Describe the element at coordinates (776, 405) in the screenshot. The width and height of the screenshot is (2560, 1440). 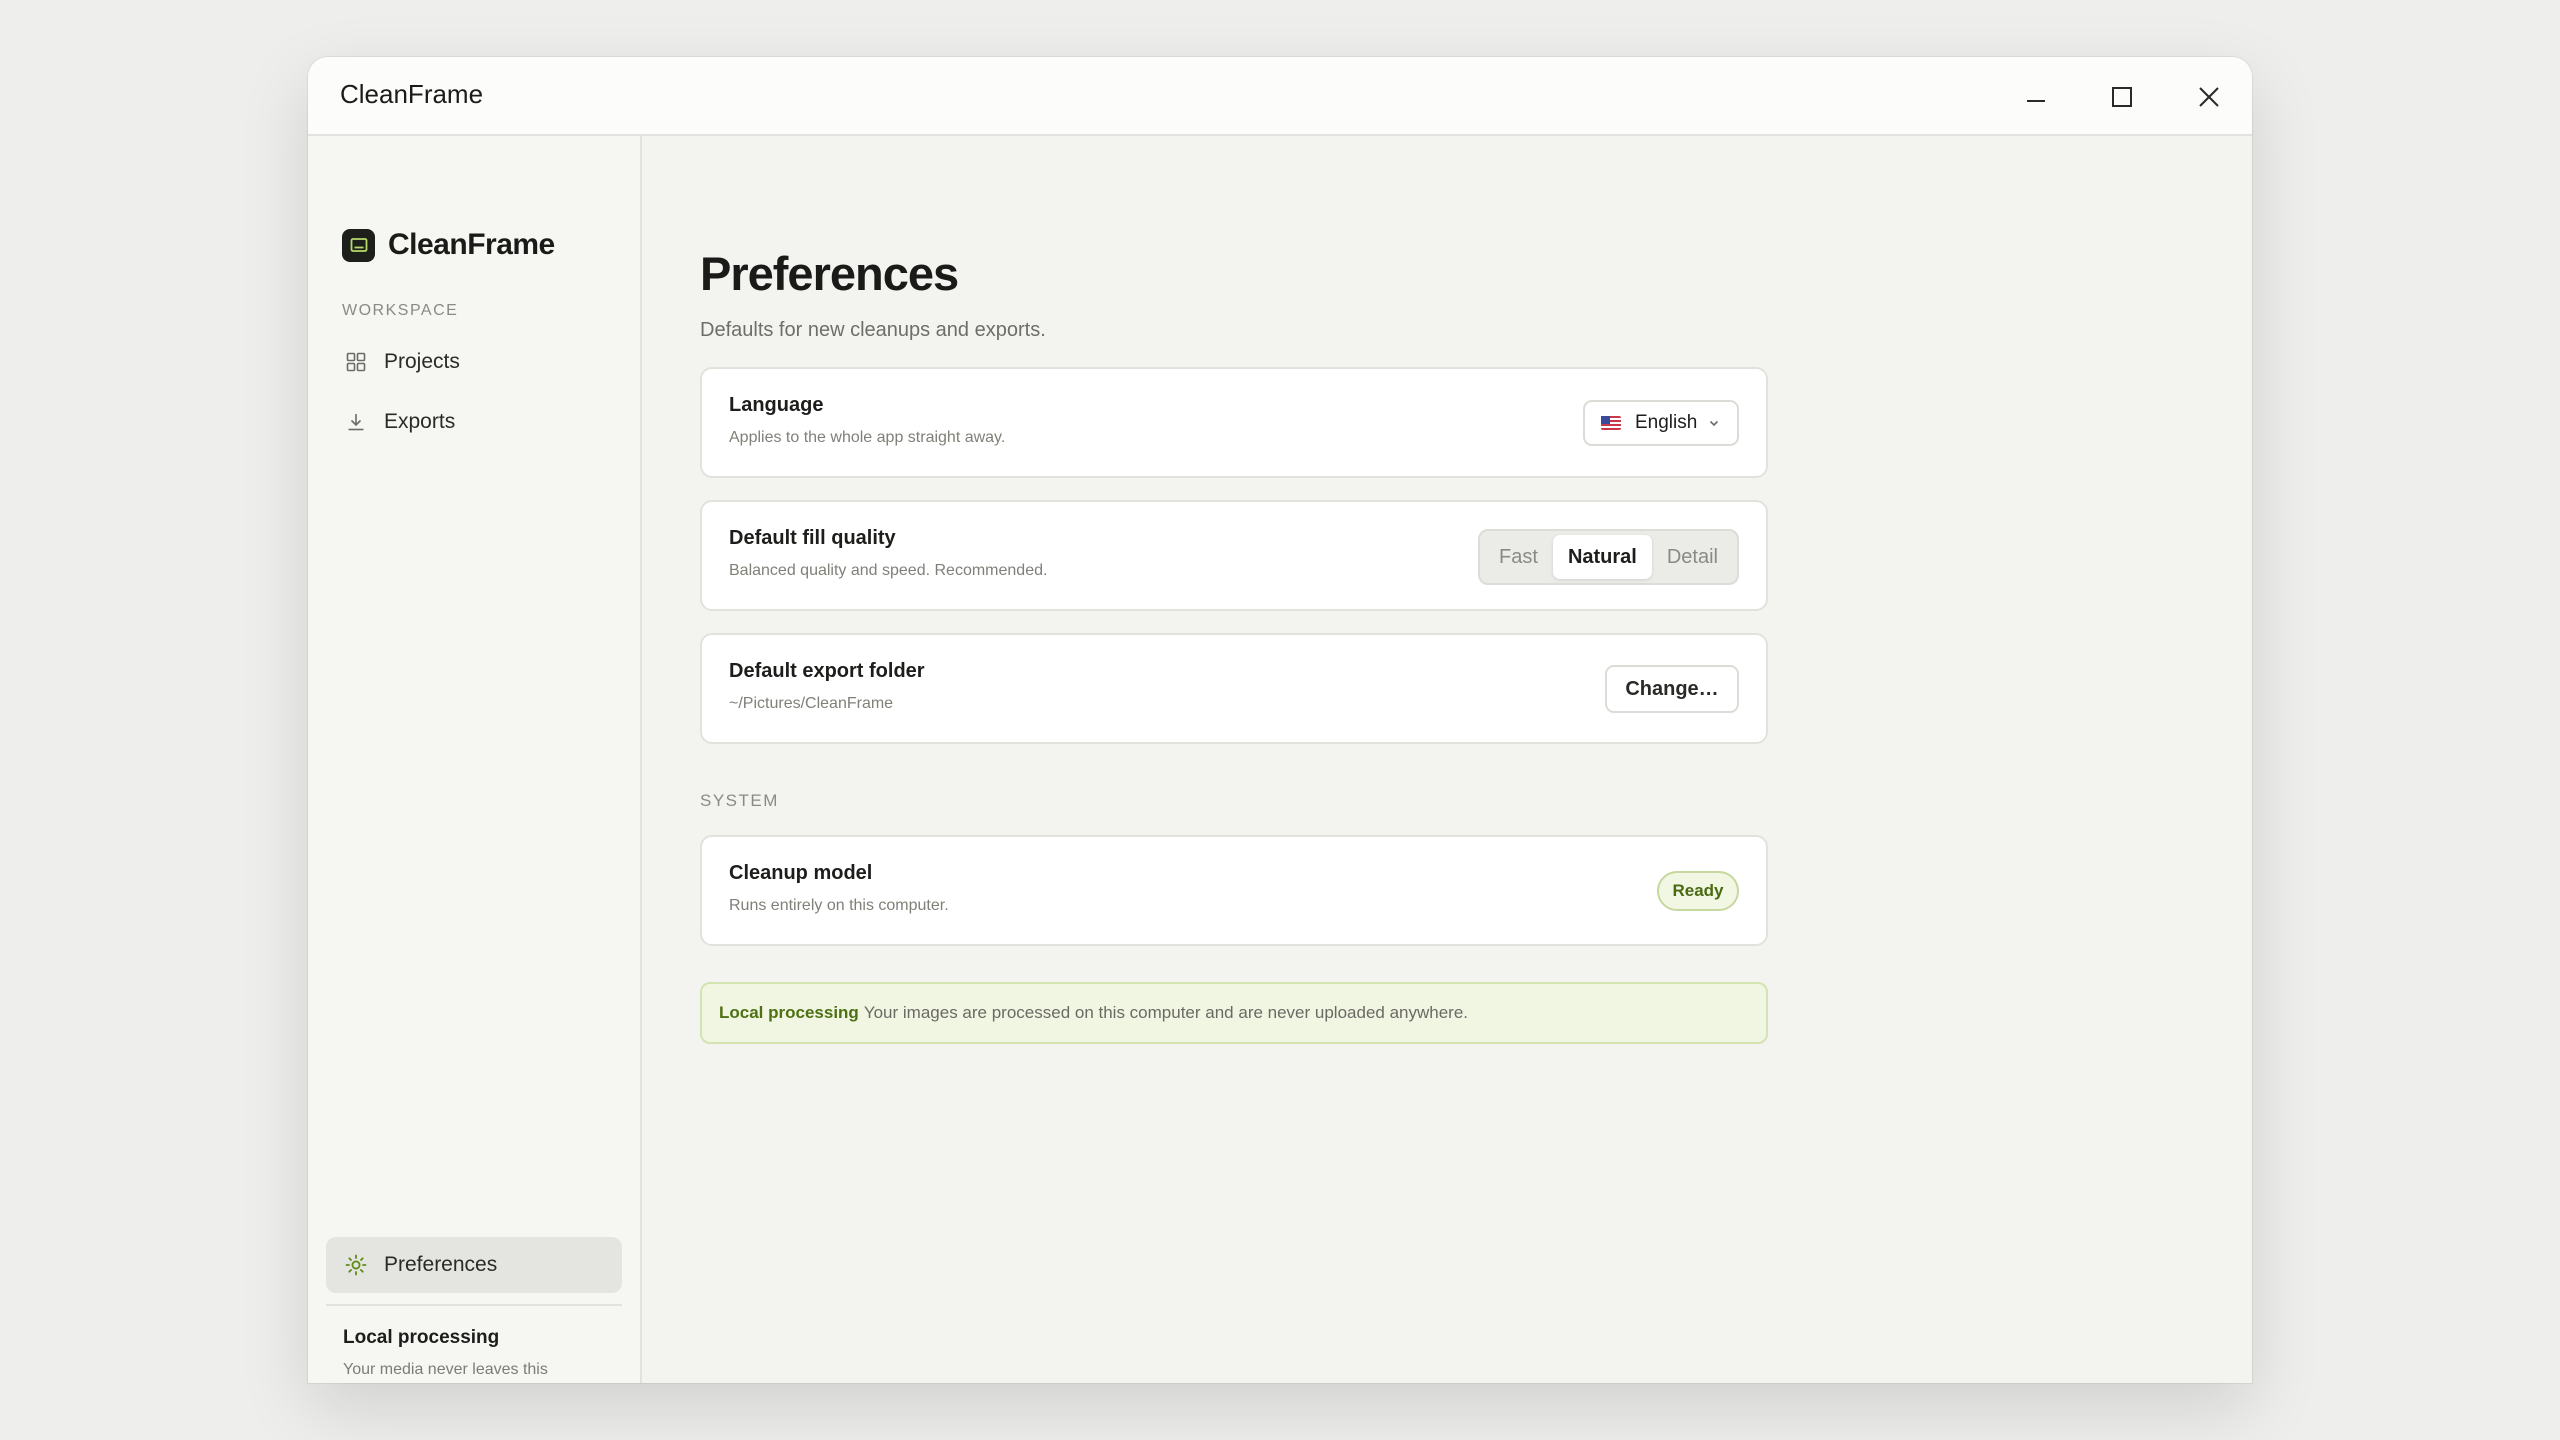
I see `language-title: Language` at that location.